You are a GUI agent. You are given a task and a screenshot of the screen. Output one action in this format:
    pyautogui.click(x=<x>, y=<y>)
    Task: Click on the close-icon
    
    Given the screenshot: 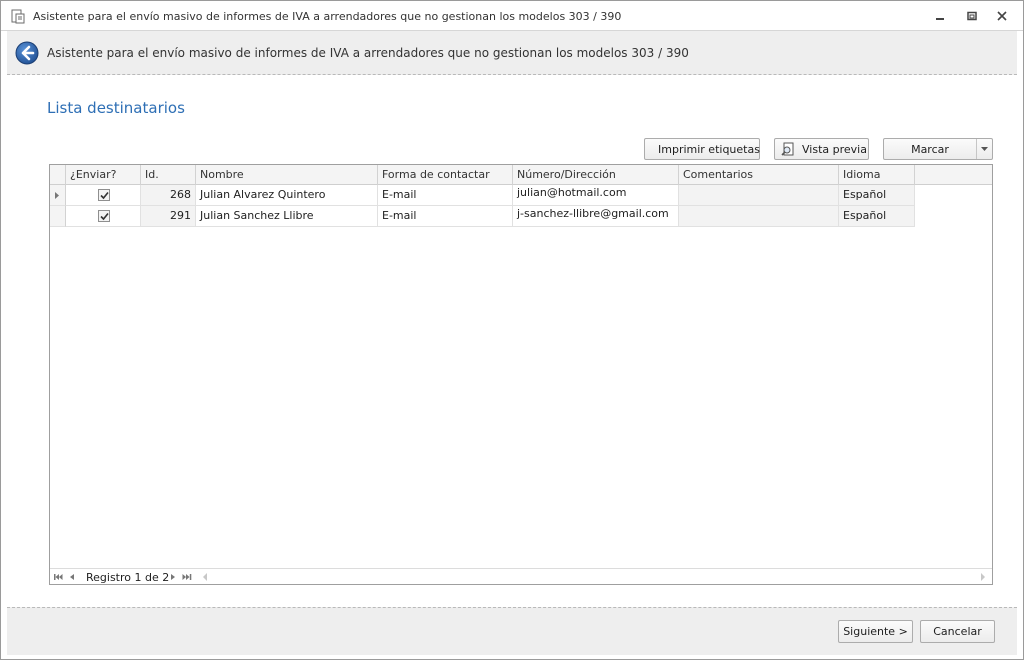 What is the action you would take?
    pyautogui.click(x=1002, y=16)
    